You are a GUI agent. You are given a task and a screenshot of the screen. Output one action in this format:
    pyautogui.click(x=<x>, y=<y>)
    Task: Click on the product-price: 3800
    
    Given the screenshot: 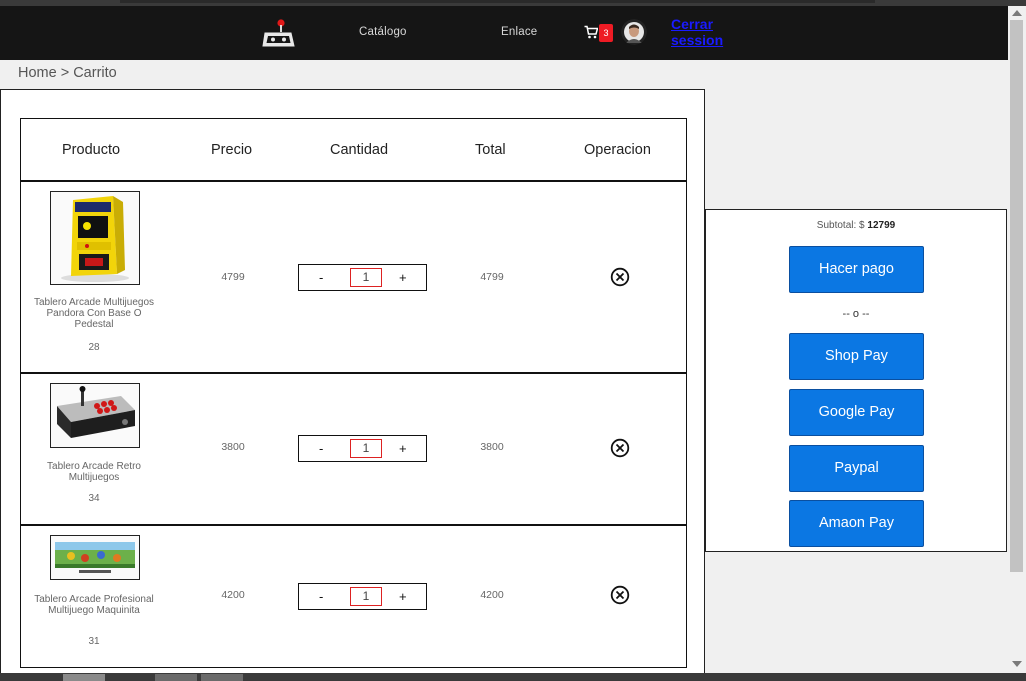 What is the action you would take?
    pyautogui.click(x=233, y=447)
    